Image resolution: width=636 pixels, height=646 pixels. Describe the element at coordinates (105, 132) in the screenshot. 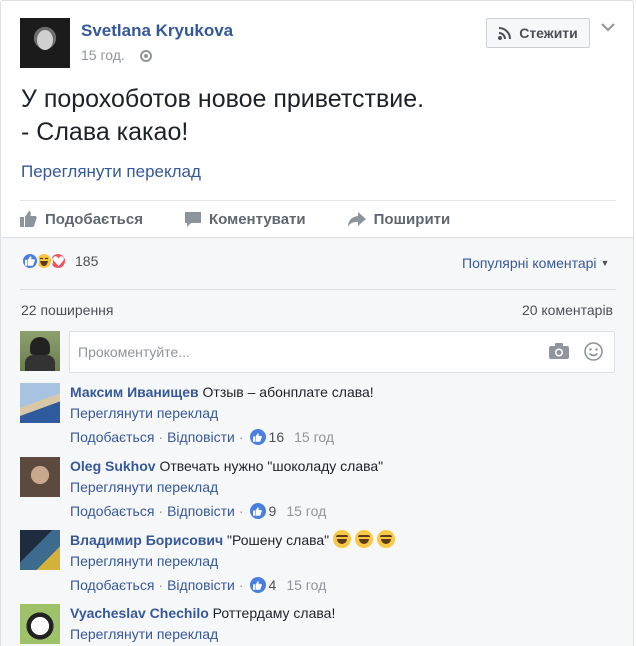

I see `post-text-line: - Слава какао!` at that location.